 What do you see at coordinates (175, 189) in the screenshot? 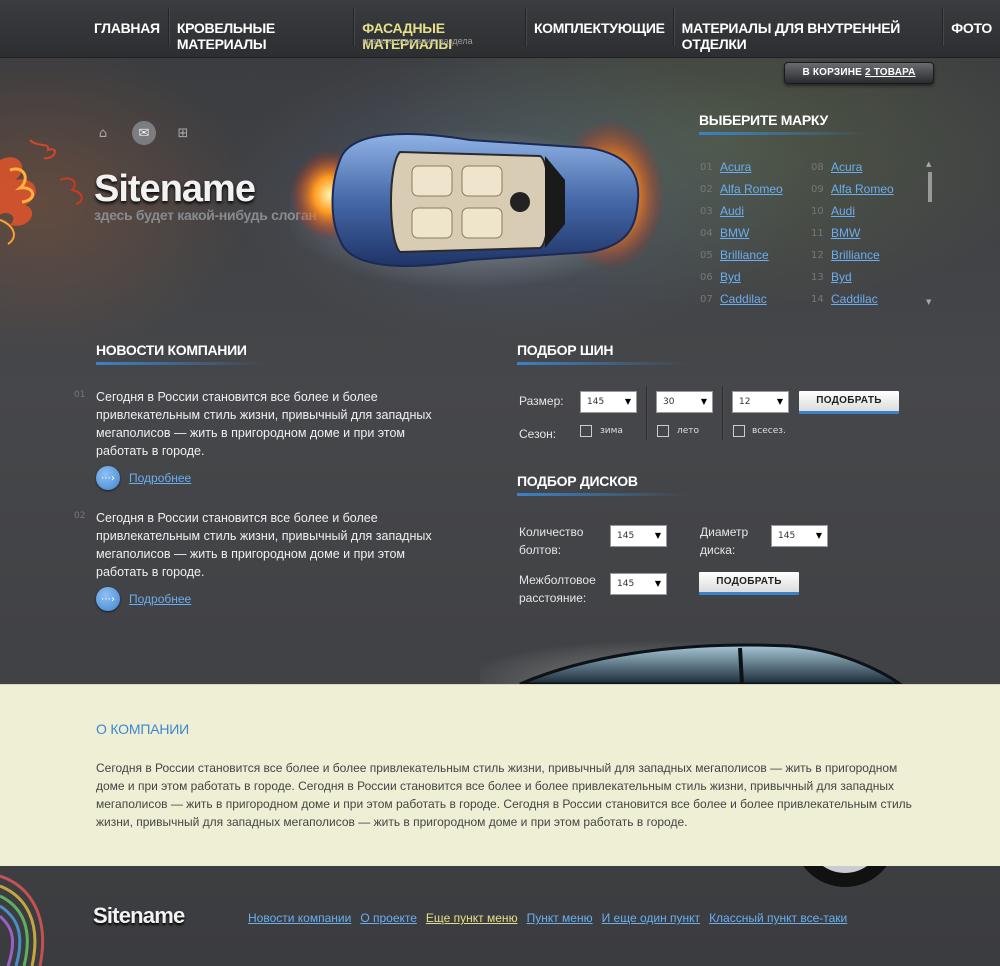
I see `site-logo: Sitename` at bounding box center [175, 189].